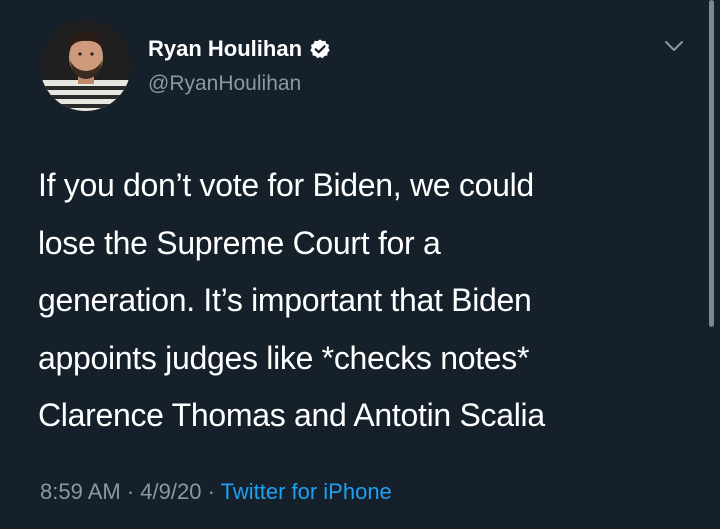 The width and height of the screenshot is (720, 529). Describe the element at coordinates (239, 242) in the screenshot. I see `tweet-text-line: lose the Supreme Court for a` at that location.